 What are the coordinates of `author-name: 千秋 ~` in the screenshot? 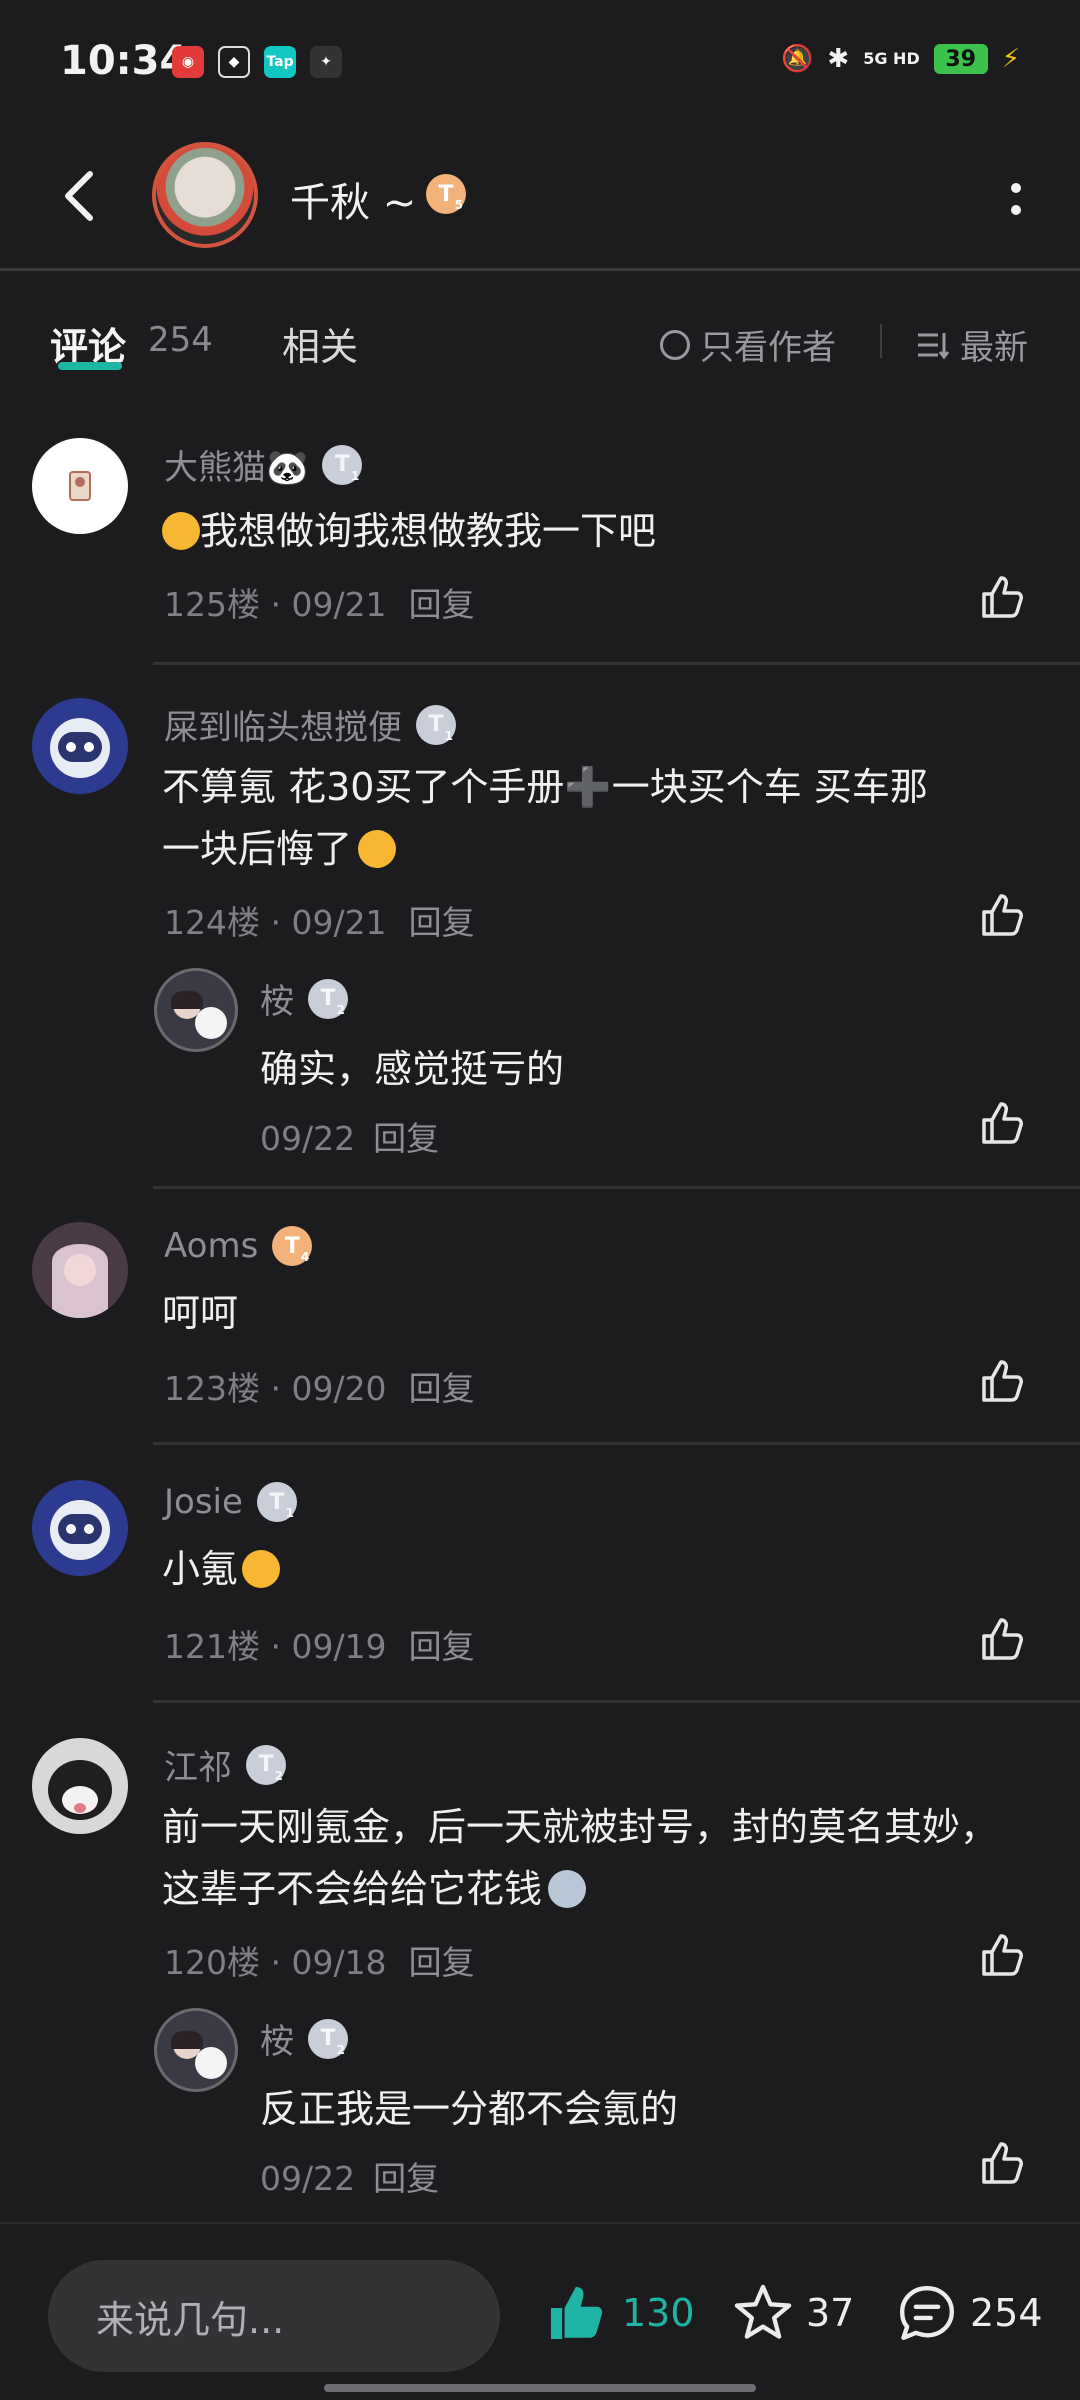 It's located at (353, 199).